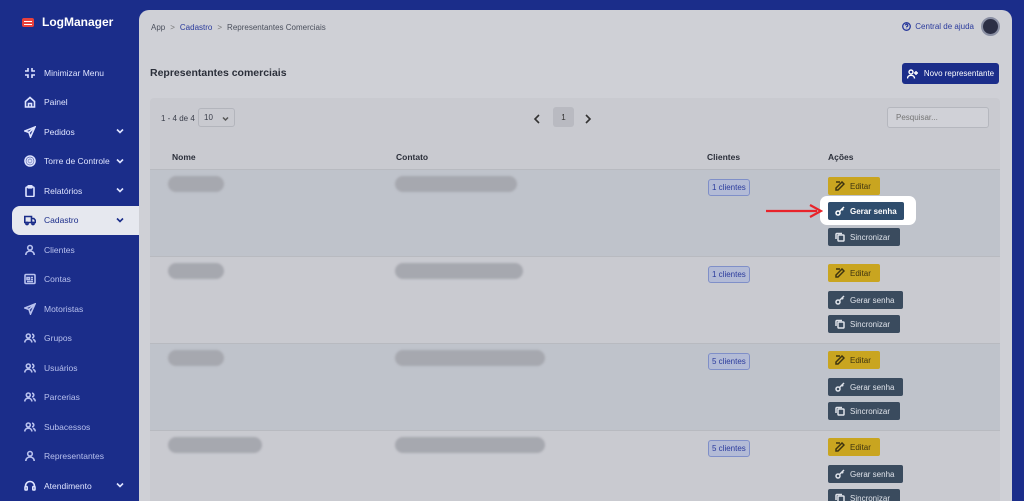  I want to click on sidebar-item-label: Cadastro, so click(61, 220).